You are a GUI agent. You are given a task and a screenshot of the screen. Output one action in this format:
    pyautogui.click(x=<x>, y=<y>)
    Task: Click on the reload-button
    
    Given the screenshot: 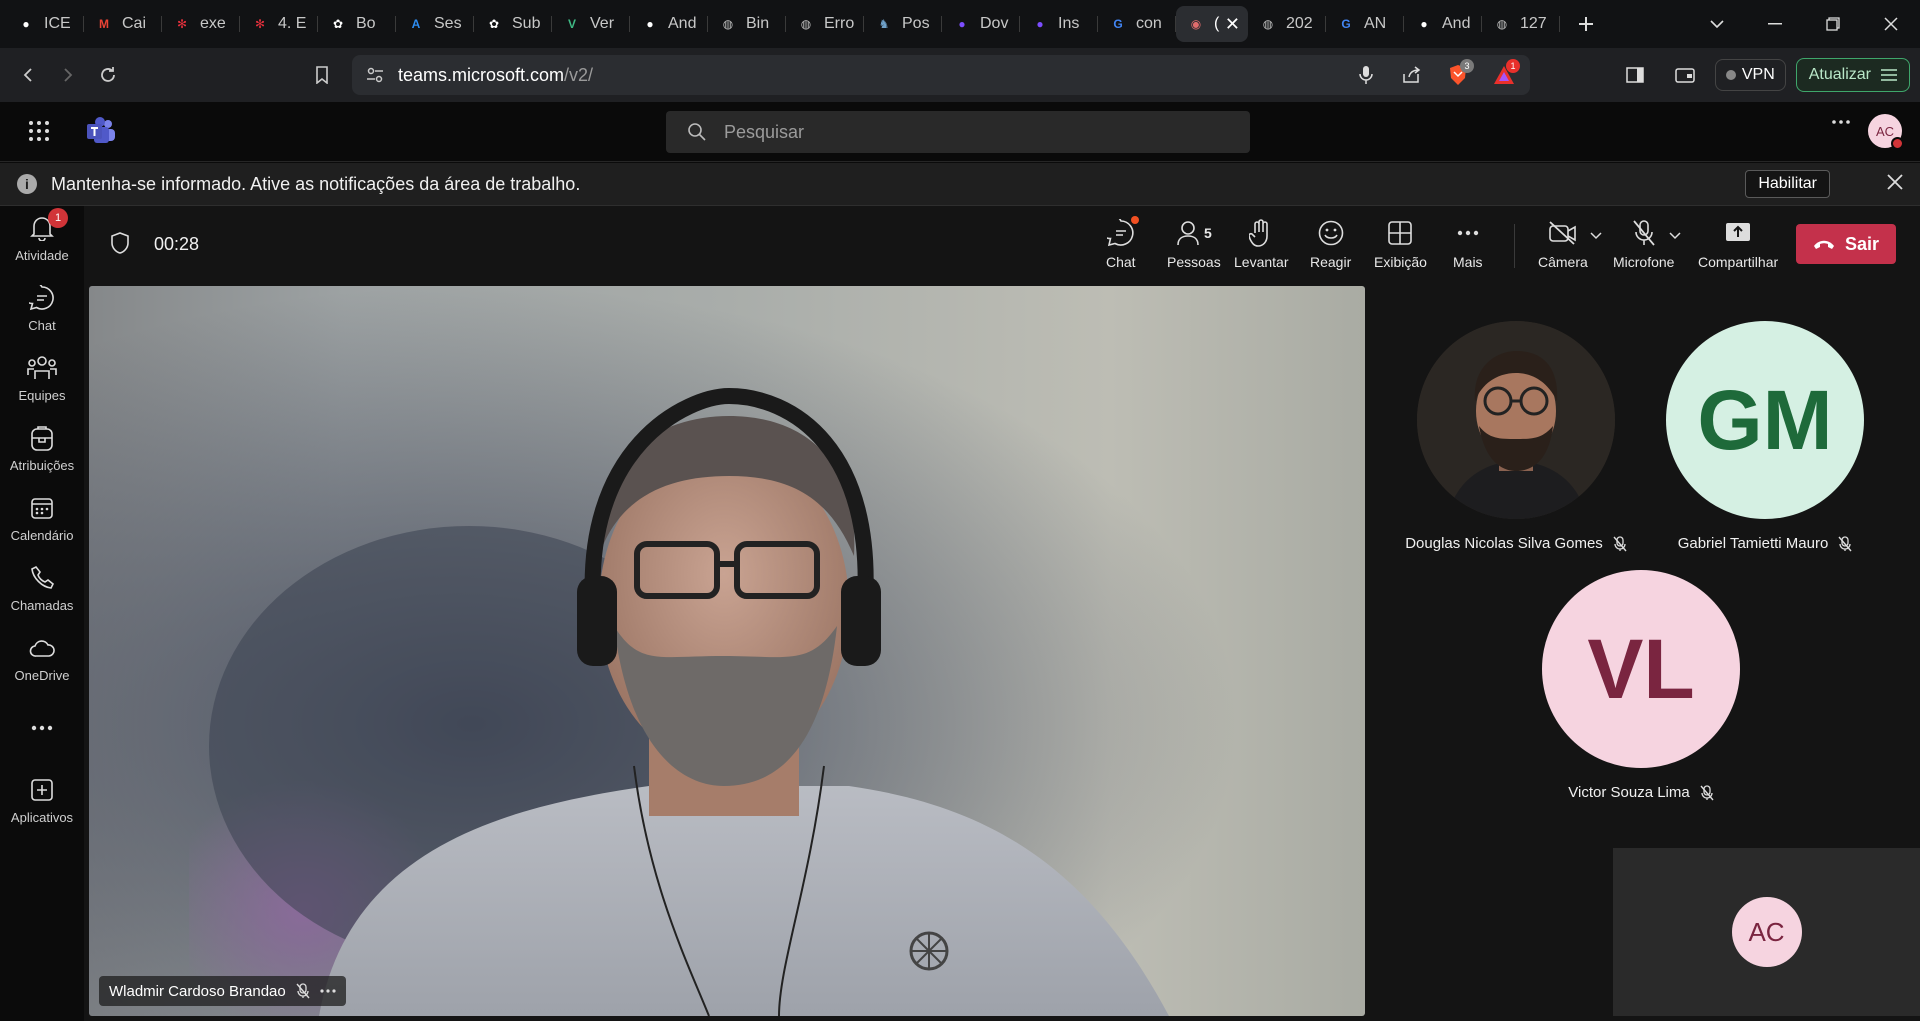 What is the action you would take?
    pyautogui.click(x=108, y=75)
    